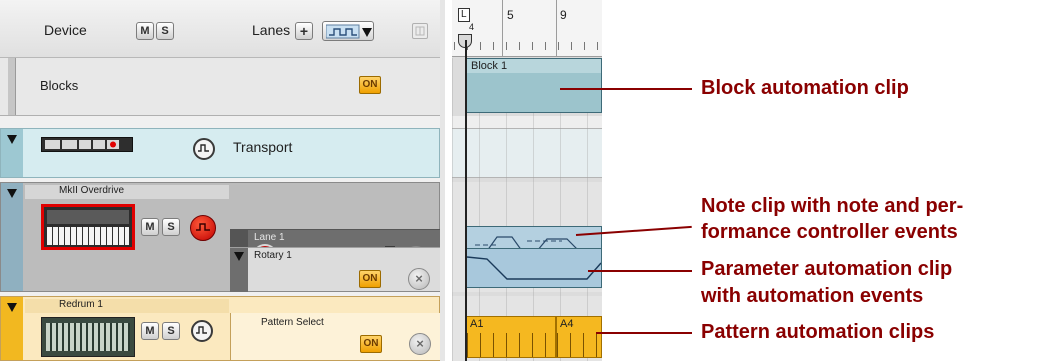 The height and width of the screenshot is (361, 1056). What do you see at coordinates (367, 32) in the screenshot?
I see `chevron-down-icon` at bounding box center [367, 32].